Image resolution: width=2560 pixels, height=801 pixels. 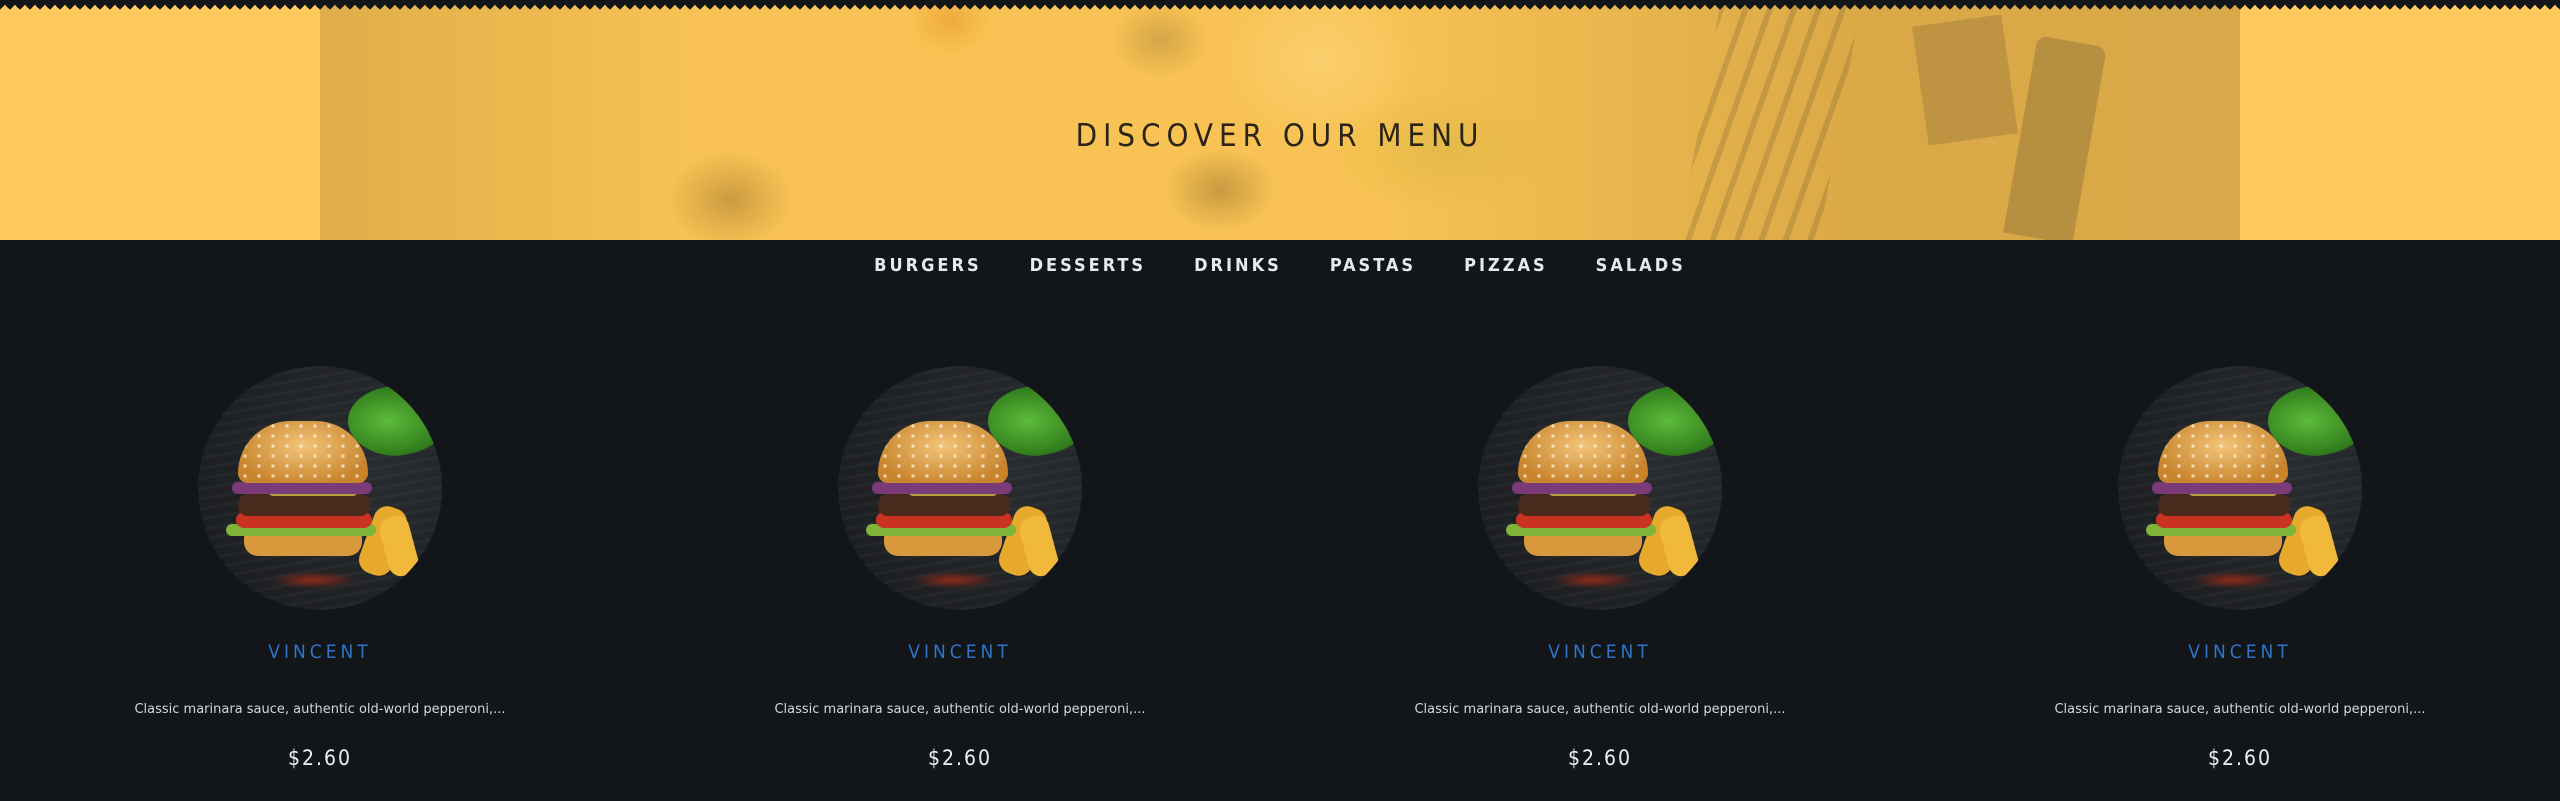 What do you see at coordinates (1506, 269) in the screenshot?
I see `tab-pizzas: PIZZAS` at bounding box center [1506, 269].